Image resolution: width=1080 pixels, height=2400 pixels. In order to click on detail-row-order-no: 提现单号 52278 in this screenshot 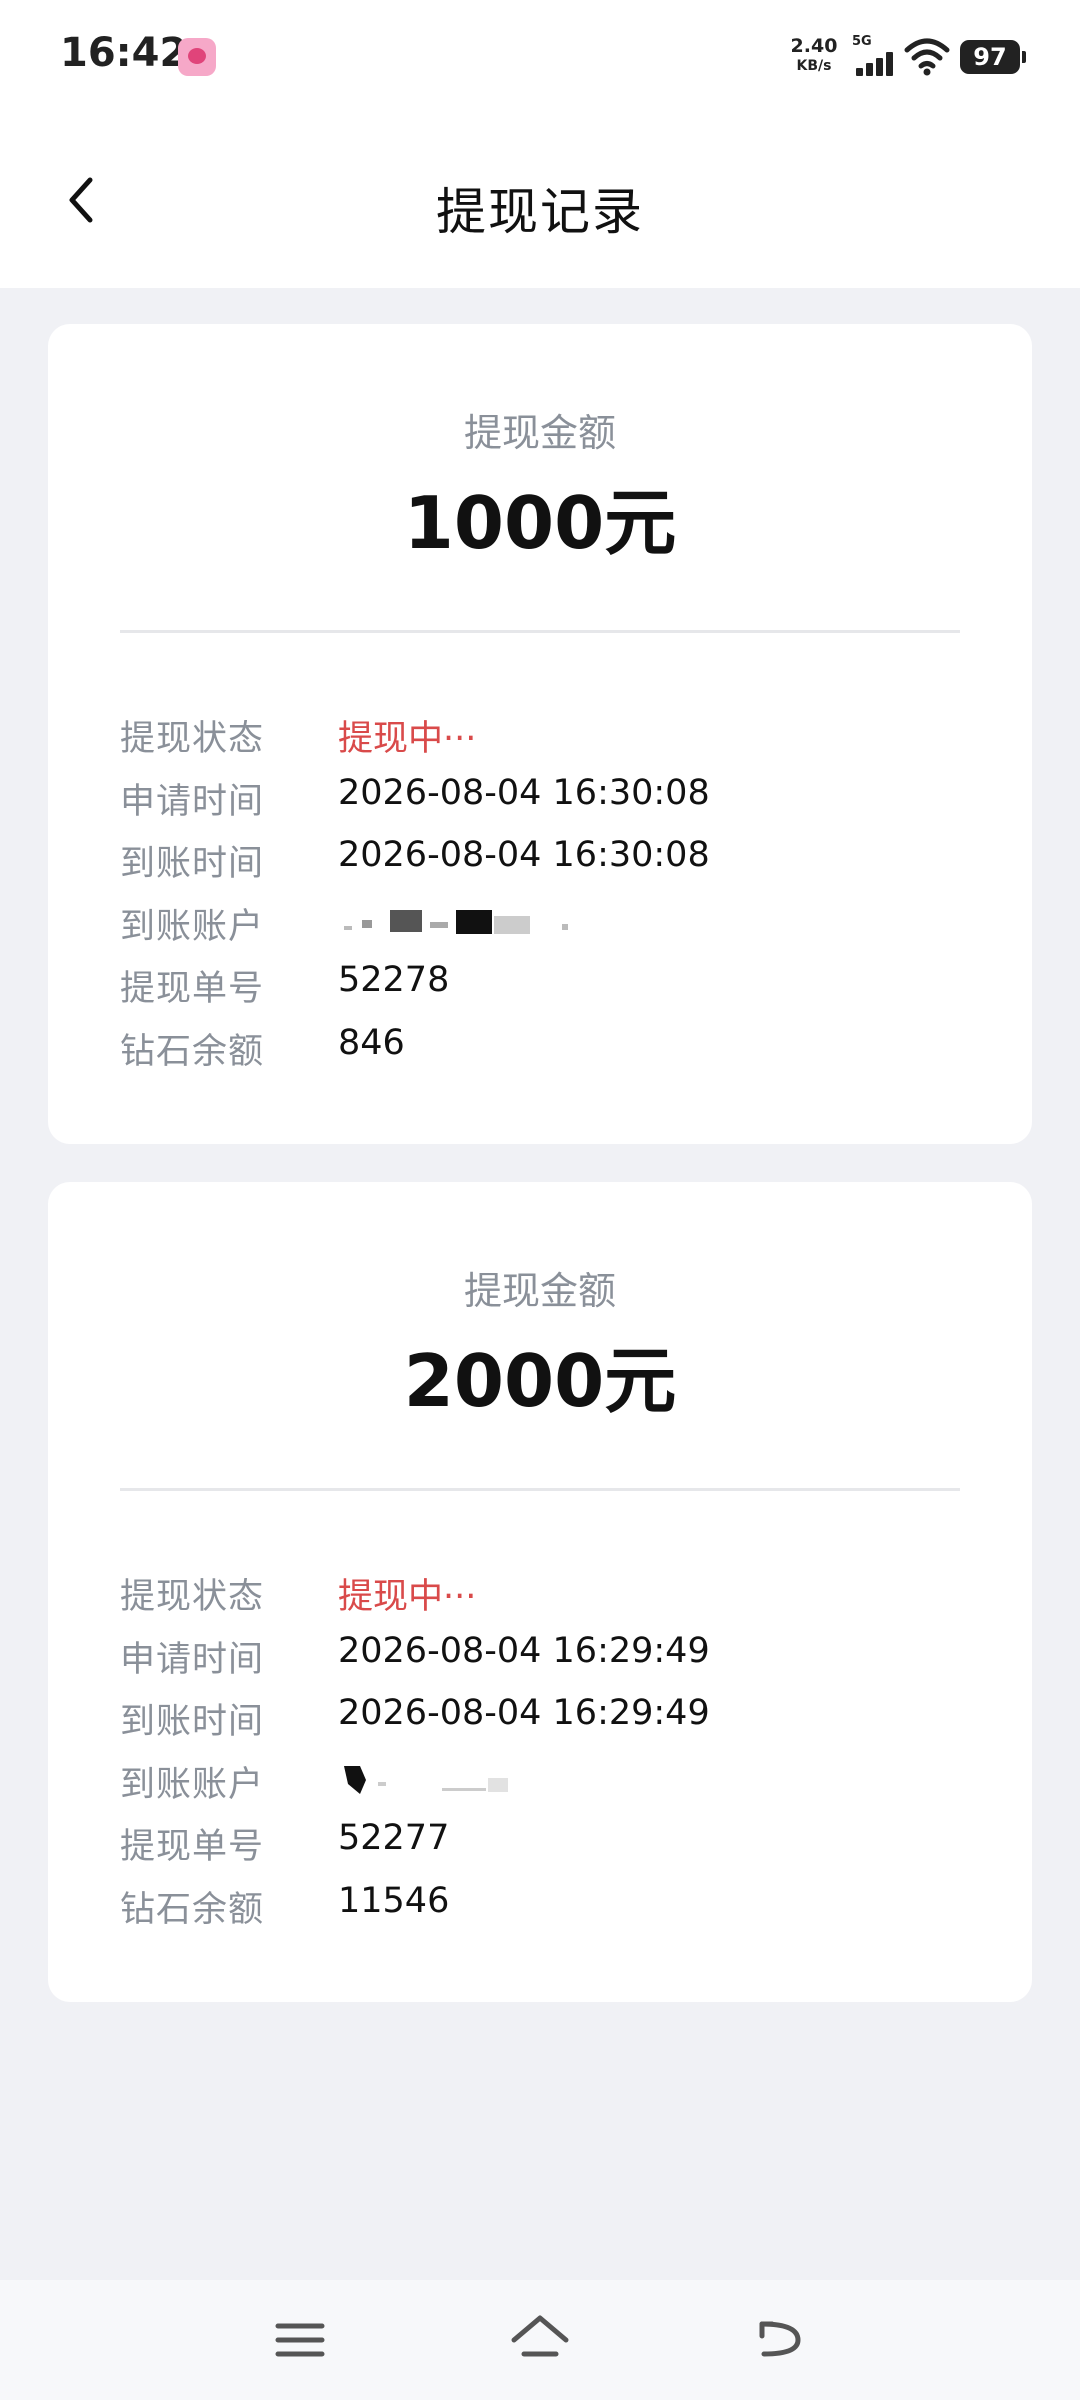, I will do `click(540, 991)`.